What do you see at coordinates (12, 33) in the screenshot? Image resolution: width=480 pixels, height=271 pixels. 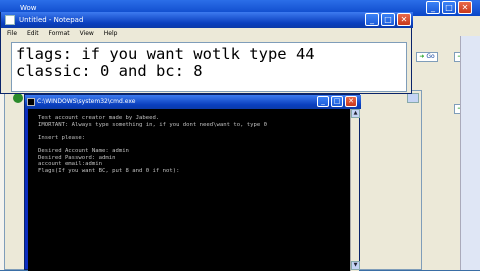 I see `menu-file: File` at bounding box center [12, 33].